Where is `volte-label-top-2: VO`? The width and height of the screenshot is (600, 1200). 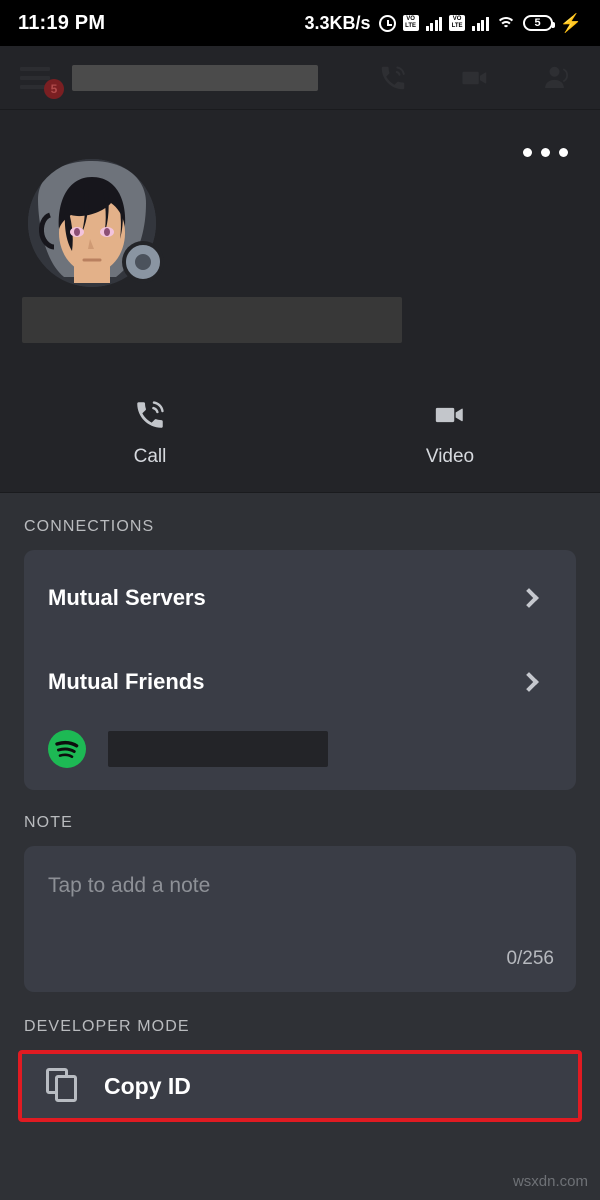 volte-label-top-2: VO is located at coordinates (457, 19).